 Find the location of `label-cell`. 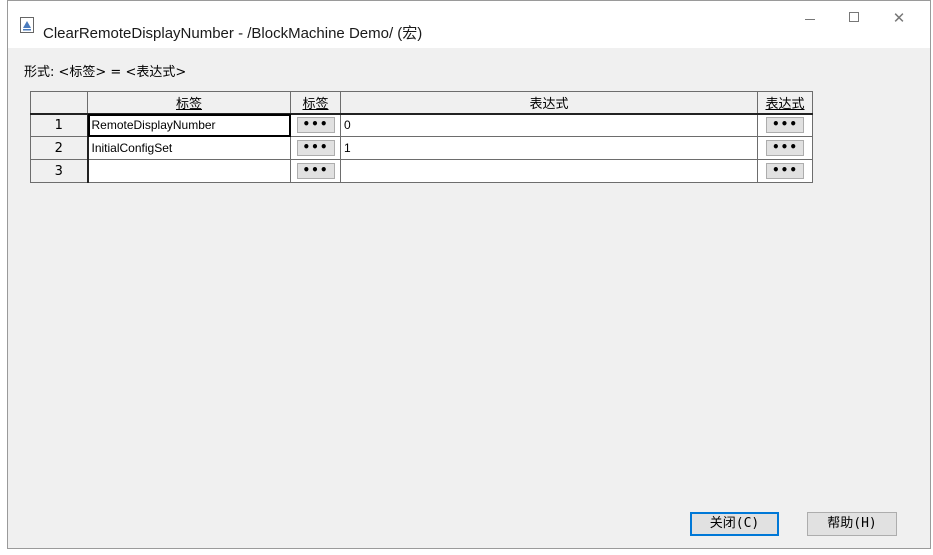

label-cell is located at coordinates (189, 171).